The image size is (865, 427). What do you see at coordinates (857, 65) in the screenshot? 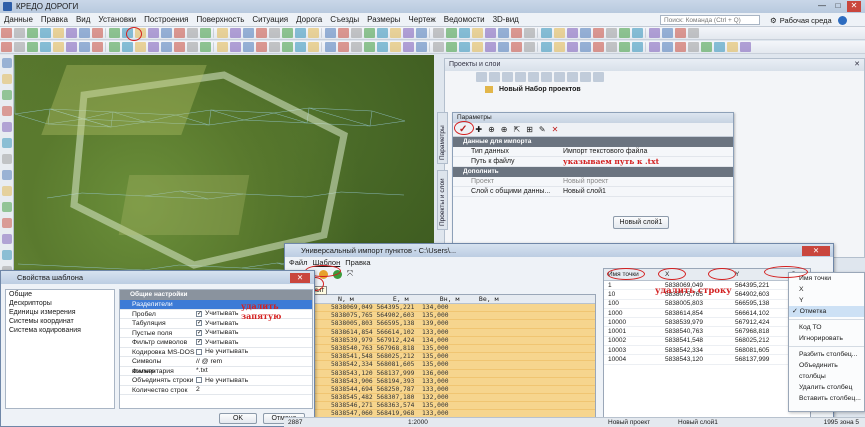
I see `panel-close-icon: ✕` at bounding box center [857, 65].